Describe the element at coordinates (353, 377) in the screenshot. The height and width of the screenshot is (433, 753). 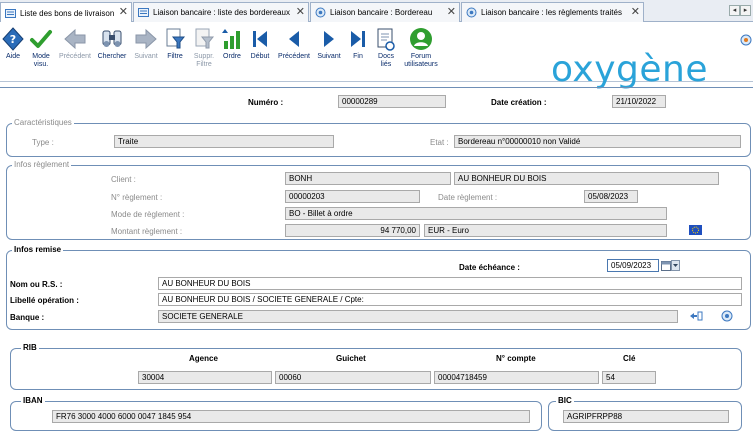
I see `guichet-field: 00060` at that location.